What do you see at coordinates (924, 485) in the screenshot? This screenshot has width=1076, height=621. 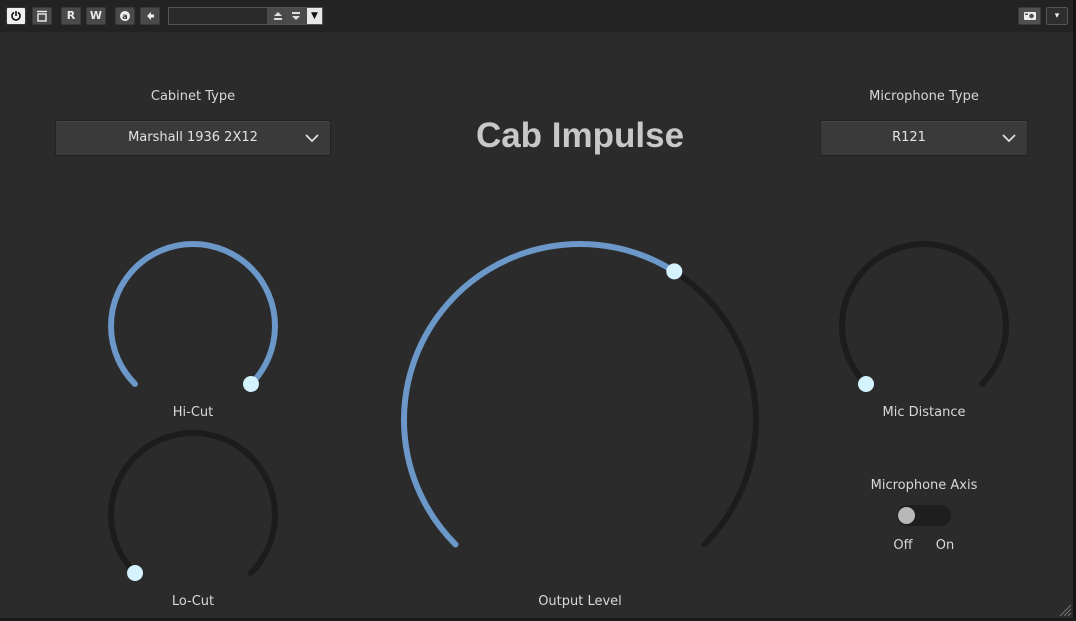 I see `microphone-axis-label: Microphone Axis` at bounding box center [924, 485].